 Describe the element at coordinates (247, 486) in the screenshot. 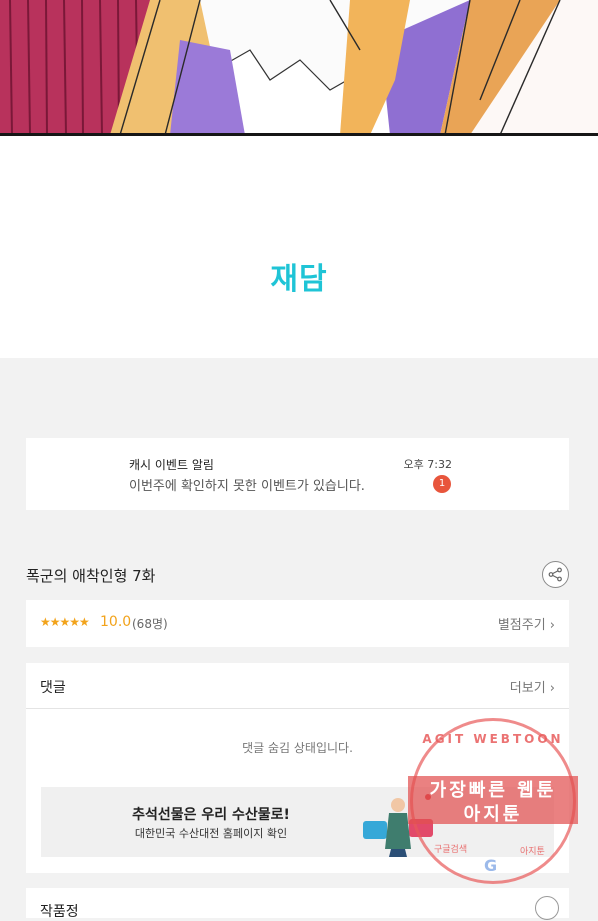

I see `notification-text: 이번주에 확인하지 못한 이벤트가 있습니다.` at that location.